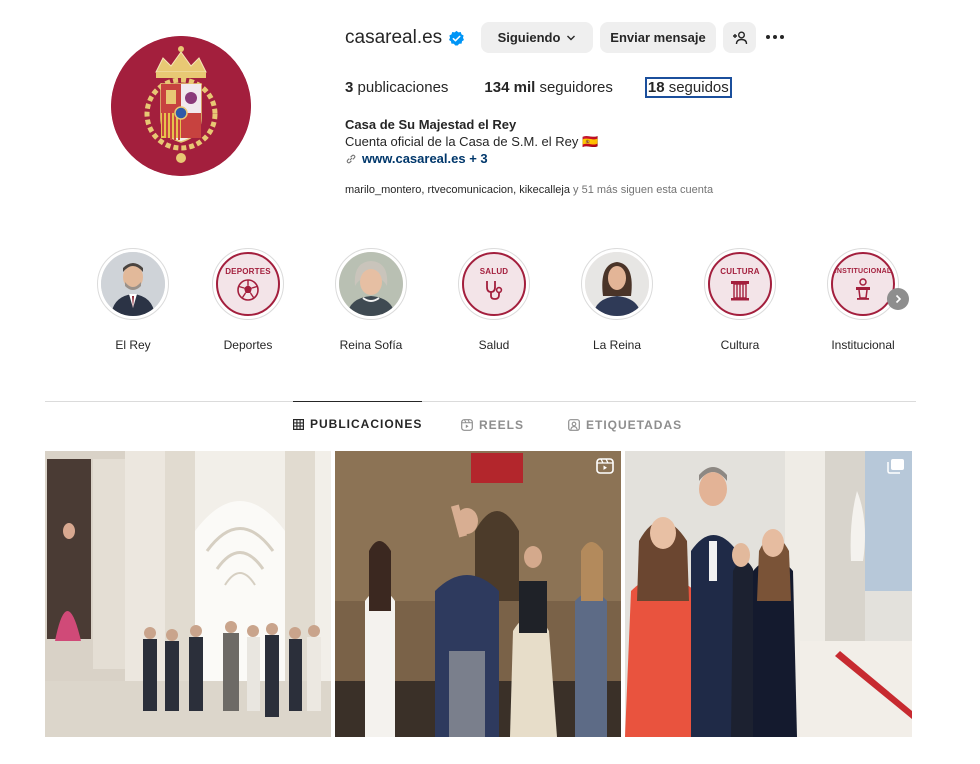 This screenshot has height=764, width=980. I want to click on highlight-label: Deportes, so click(248, 345).